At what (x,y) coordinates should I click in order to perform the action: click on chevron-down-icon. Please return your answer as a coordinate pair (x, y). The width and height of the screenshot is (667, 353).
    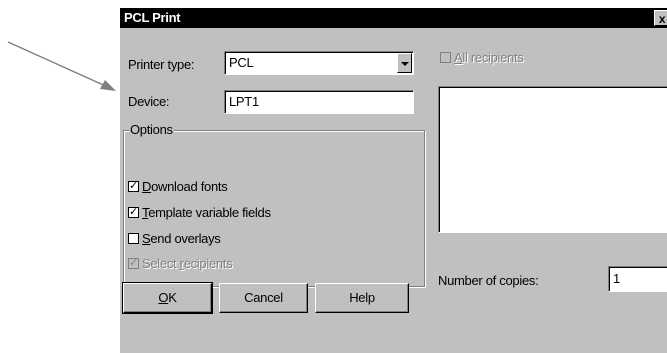
    Looking at the image, I should click on (405, 64).